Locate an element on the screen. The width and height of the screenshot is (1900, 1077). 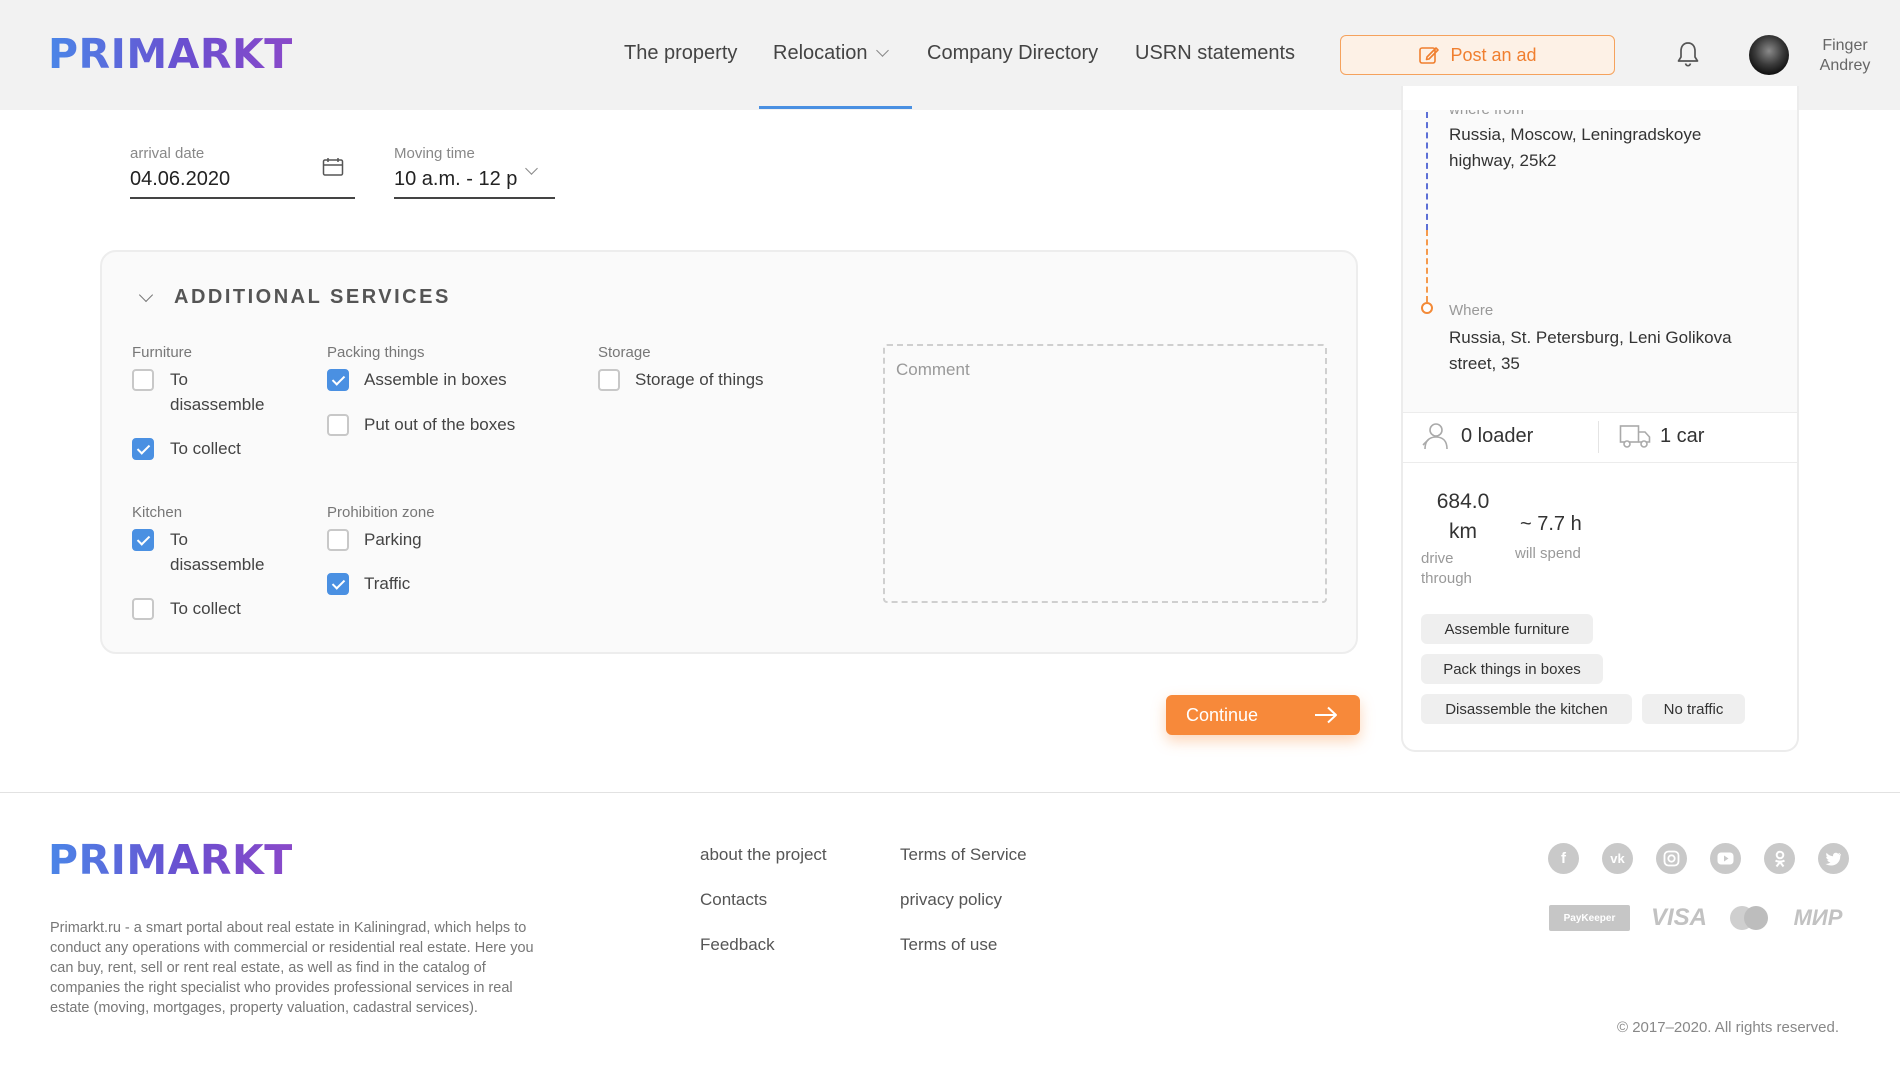
footer-link-privacy: privacy policy is located at coordinates (951, 900).